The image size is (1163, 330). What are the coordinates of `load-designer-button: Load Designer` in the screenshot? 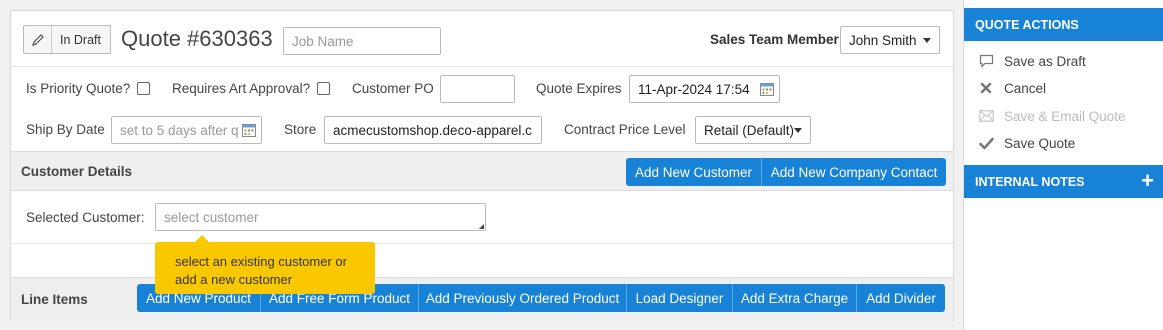 It's located at (680, 298).